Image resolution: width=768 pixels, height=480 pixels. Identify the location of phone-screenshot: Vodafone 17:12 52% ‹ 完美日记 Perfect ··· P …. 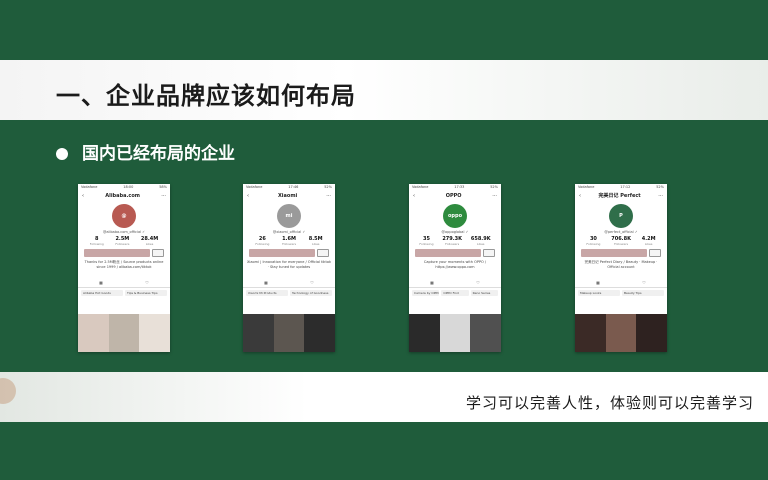
(621, 268).